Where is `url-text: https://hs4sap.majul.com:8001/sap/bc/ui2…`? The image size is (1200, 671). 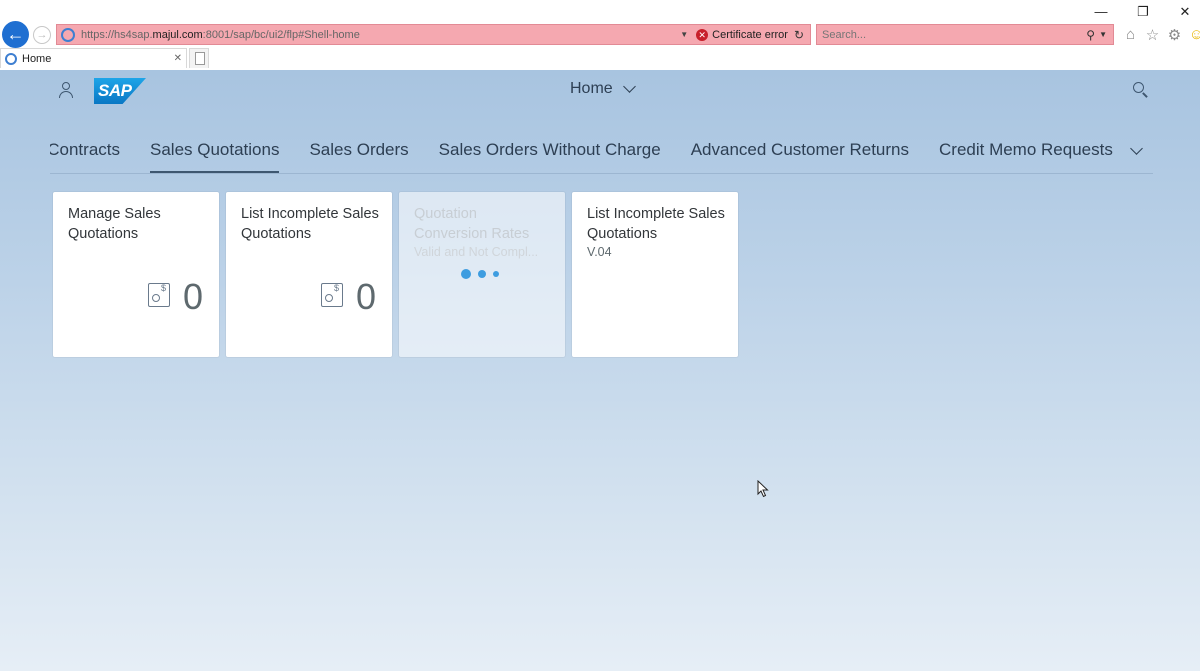 url-text: https://hs4sap.majul.com:8001/sap/bc/ui2… is located at coordinates (380, 35).